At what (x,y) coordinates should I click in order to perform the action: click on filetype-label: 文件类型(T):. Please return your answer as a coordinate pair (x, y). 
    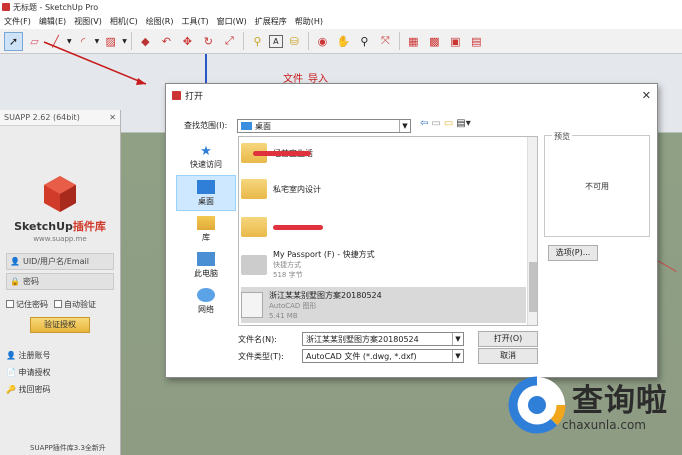
    Looking at the image, I should click on (261, 356).